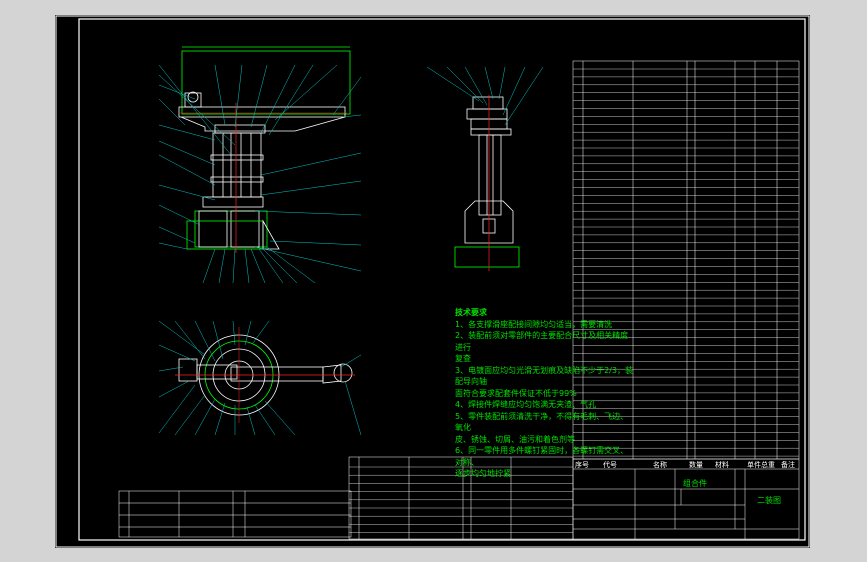 The image size is (867, 562). I want to click on note-line: 面符合要求配套件保证不低于99%, so click(516, 393).